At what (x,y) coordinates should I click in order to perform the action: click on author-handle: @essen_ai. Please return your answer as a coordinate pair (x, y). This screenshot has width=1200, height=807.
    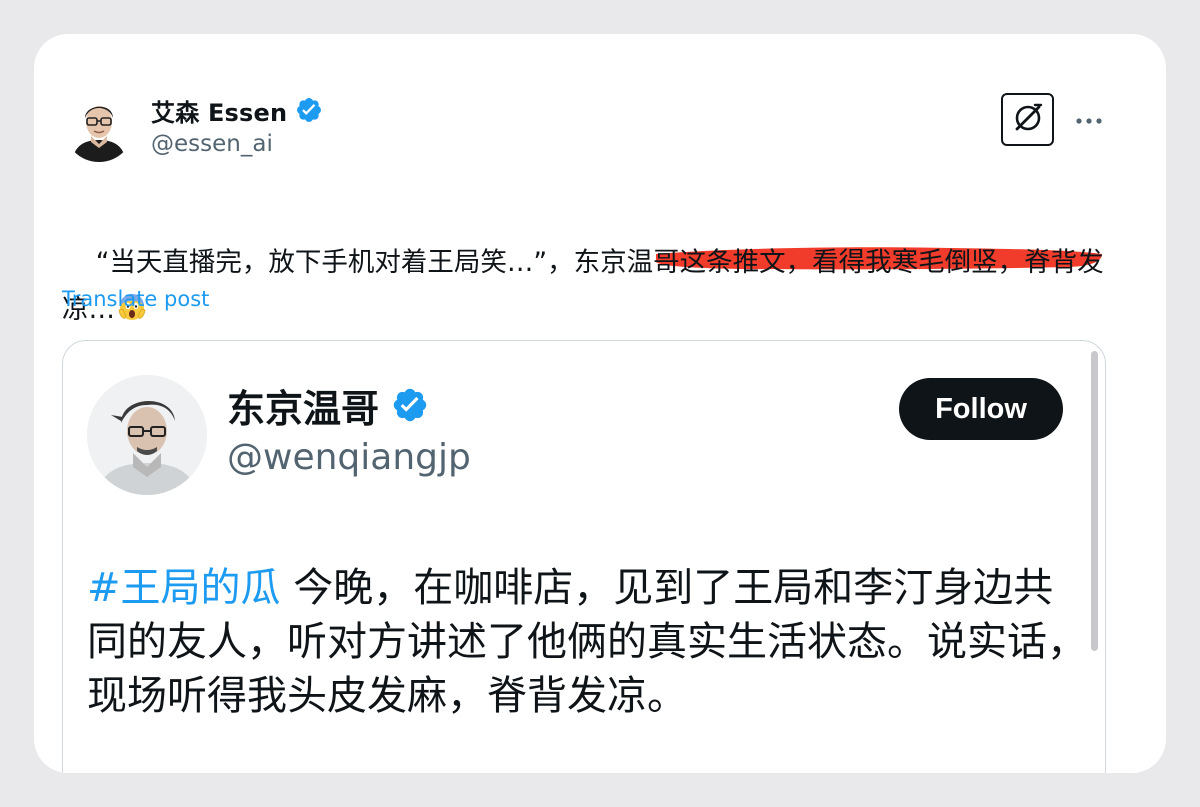
    Looking at the image, I should click on (212, 144).